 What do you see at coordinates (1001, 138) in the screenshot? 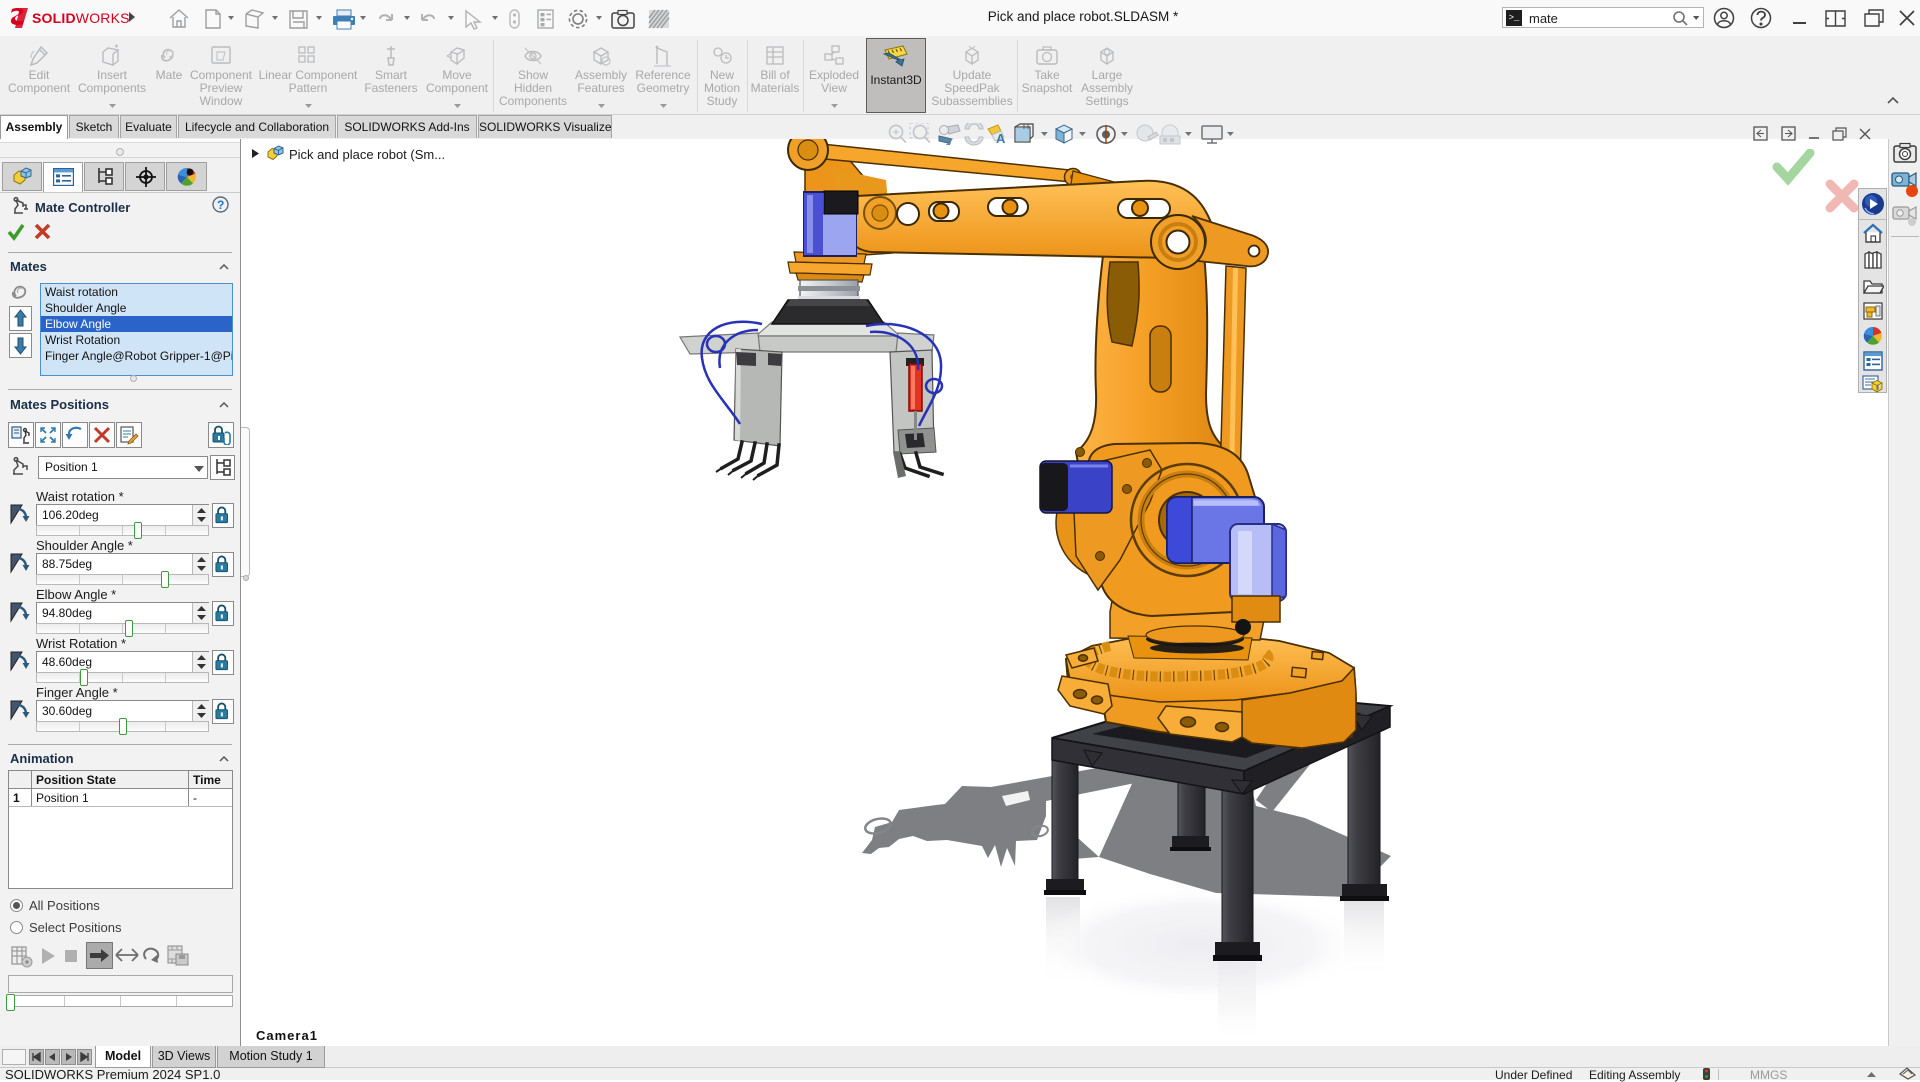
I see `svg-text: A` at bounding box center [1001, 138].